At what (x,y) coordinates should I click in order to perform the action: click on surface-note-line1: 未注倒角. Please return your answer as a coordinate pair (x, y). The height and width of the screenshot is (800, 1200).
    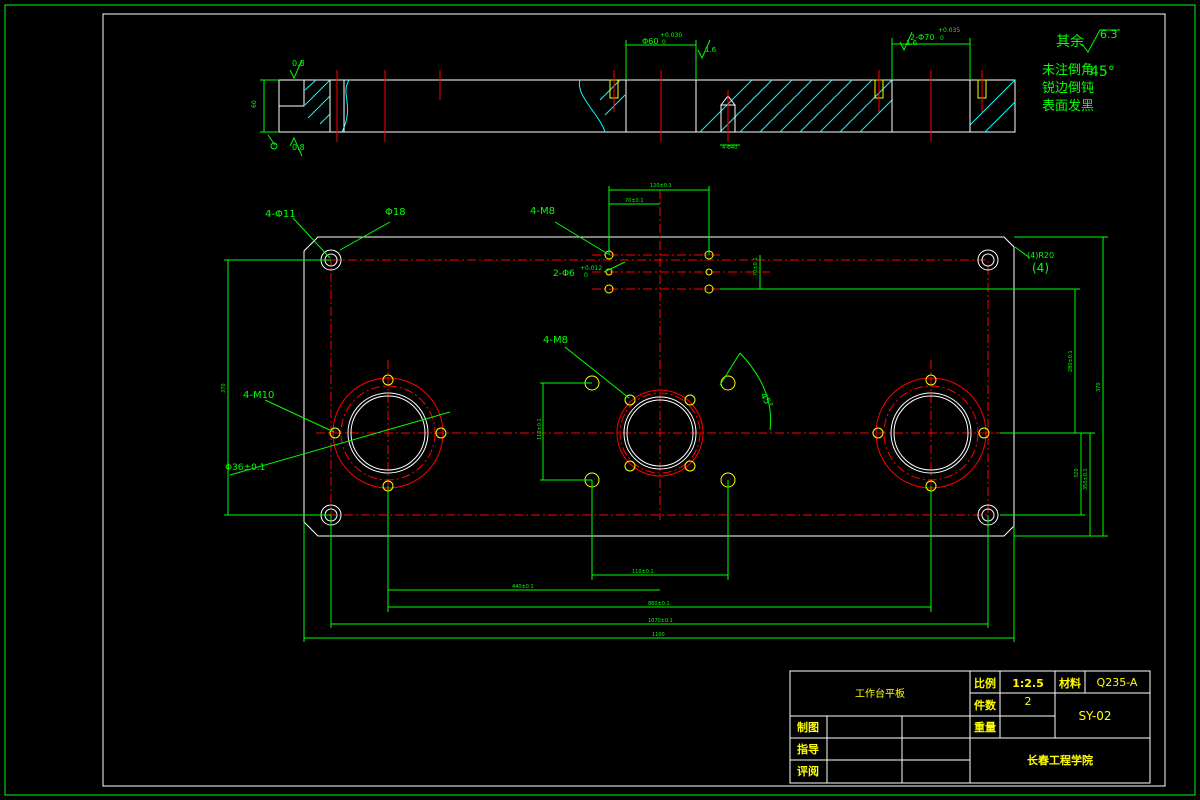
    Looking at the image, I should click on (1068, 70).